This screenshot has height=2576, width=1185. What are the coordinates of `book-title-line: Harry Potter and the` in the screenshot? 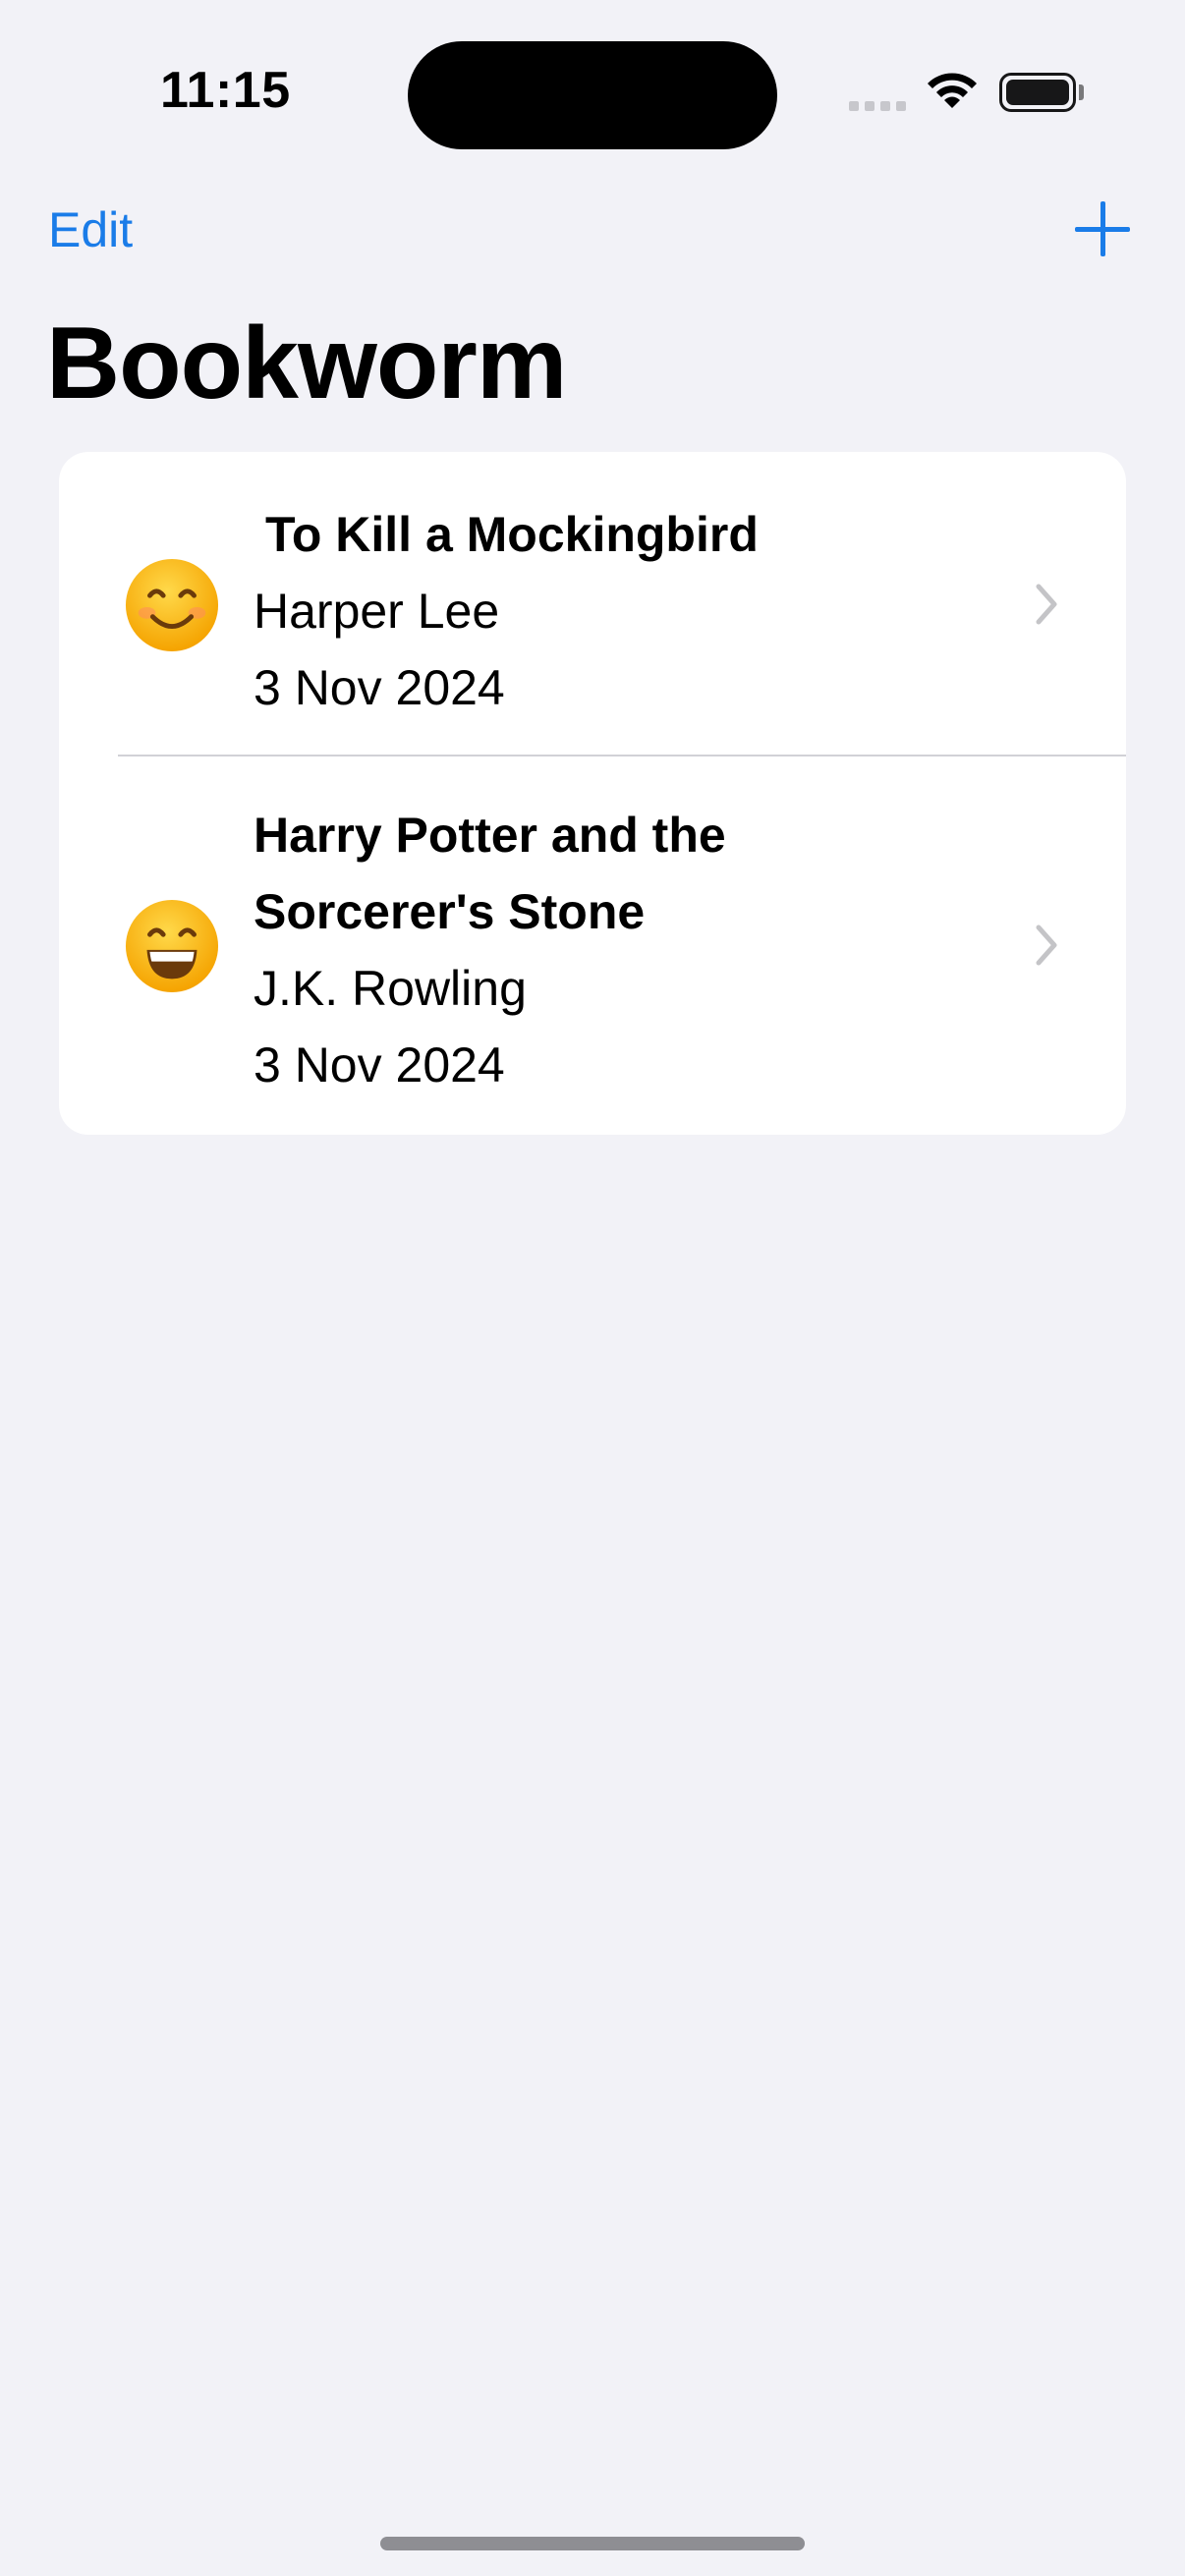 It's located at (490, 835).